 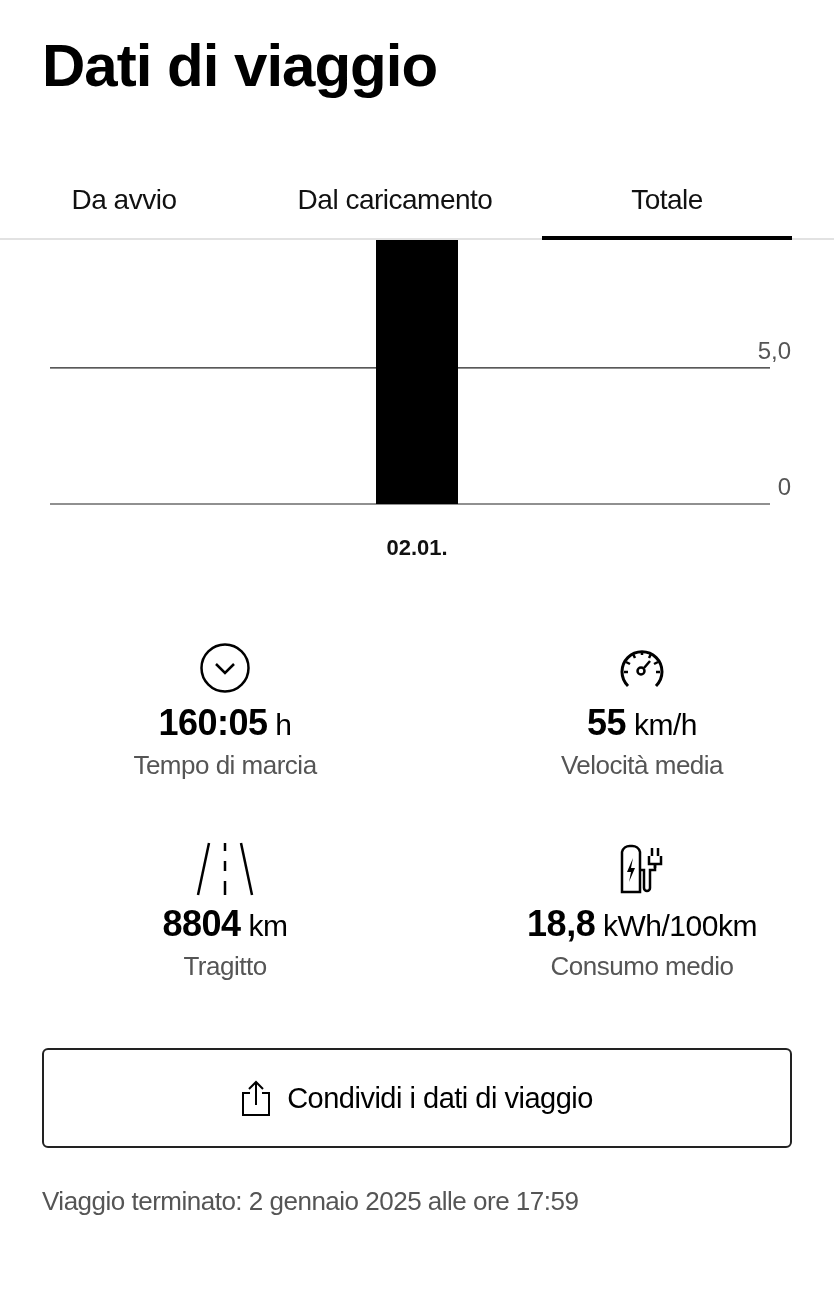 What do you see at coordinates (256, 1098) in the screenshot?
I see `share-icon` at bounding box center [256, 1098].